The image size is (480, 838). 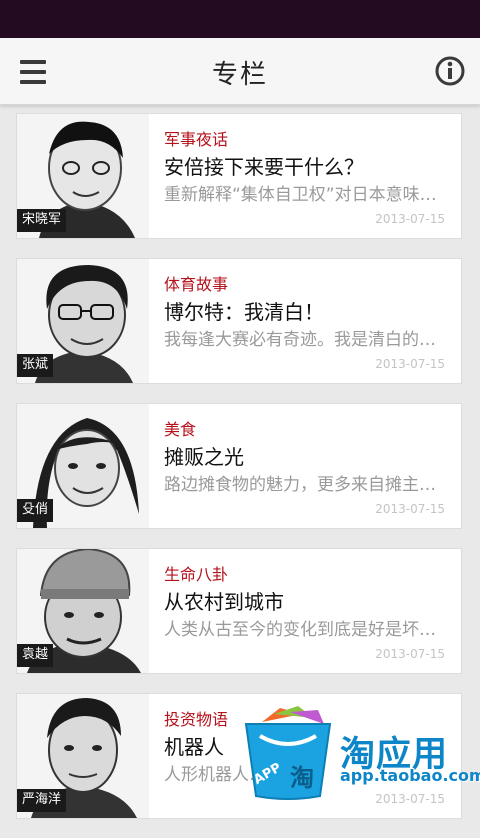 I want to click on article-headline: 从农村到城市, so click(x=224, y=602).